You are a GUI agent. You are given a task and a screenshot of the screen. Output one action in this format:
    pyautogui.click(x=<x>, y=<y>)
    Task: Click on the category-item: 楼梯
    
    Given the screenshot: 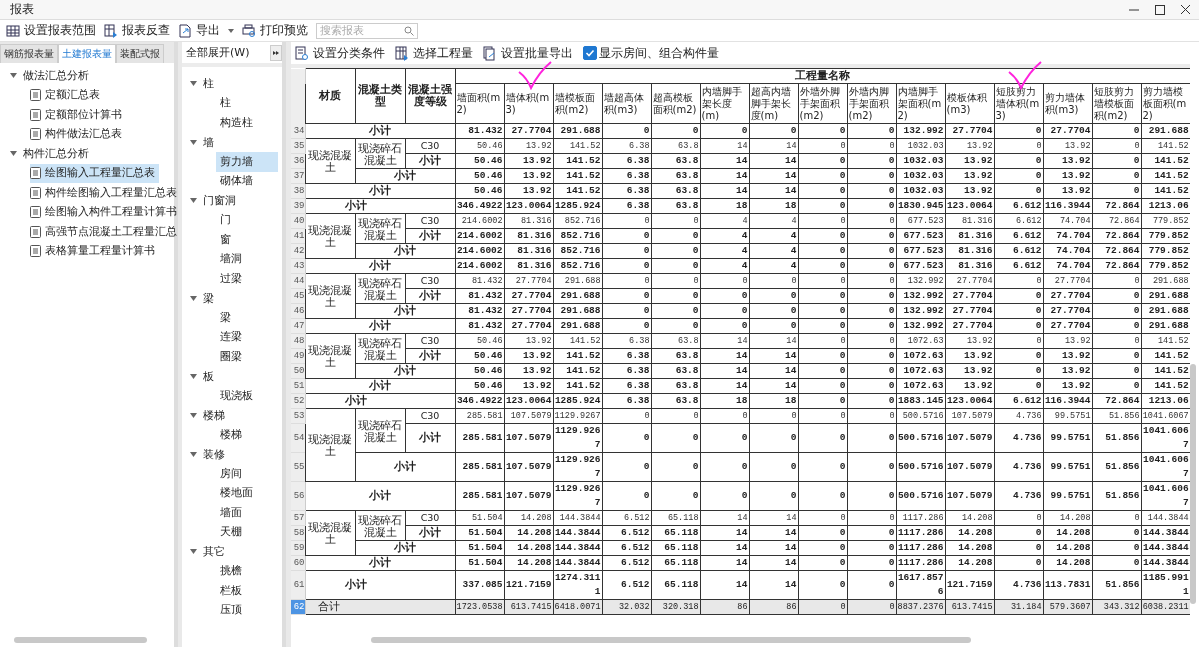 What is the action you would take?
    pyautogui.click(x=247, y=435)
    